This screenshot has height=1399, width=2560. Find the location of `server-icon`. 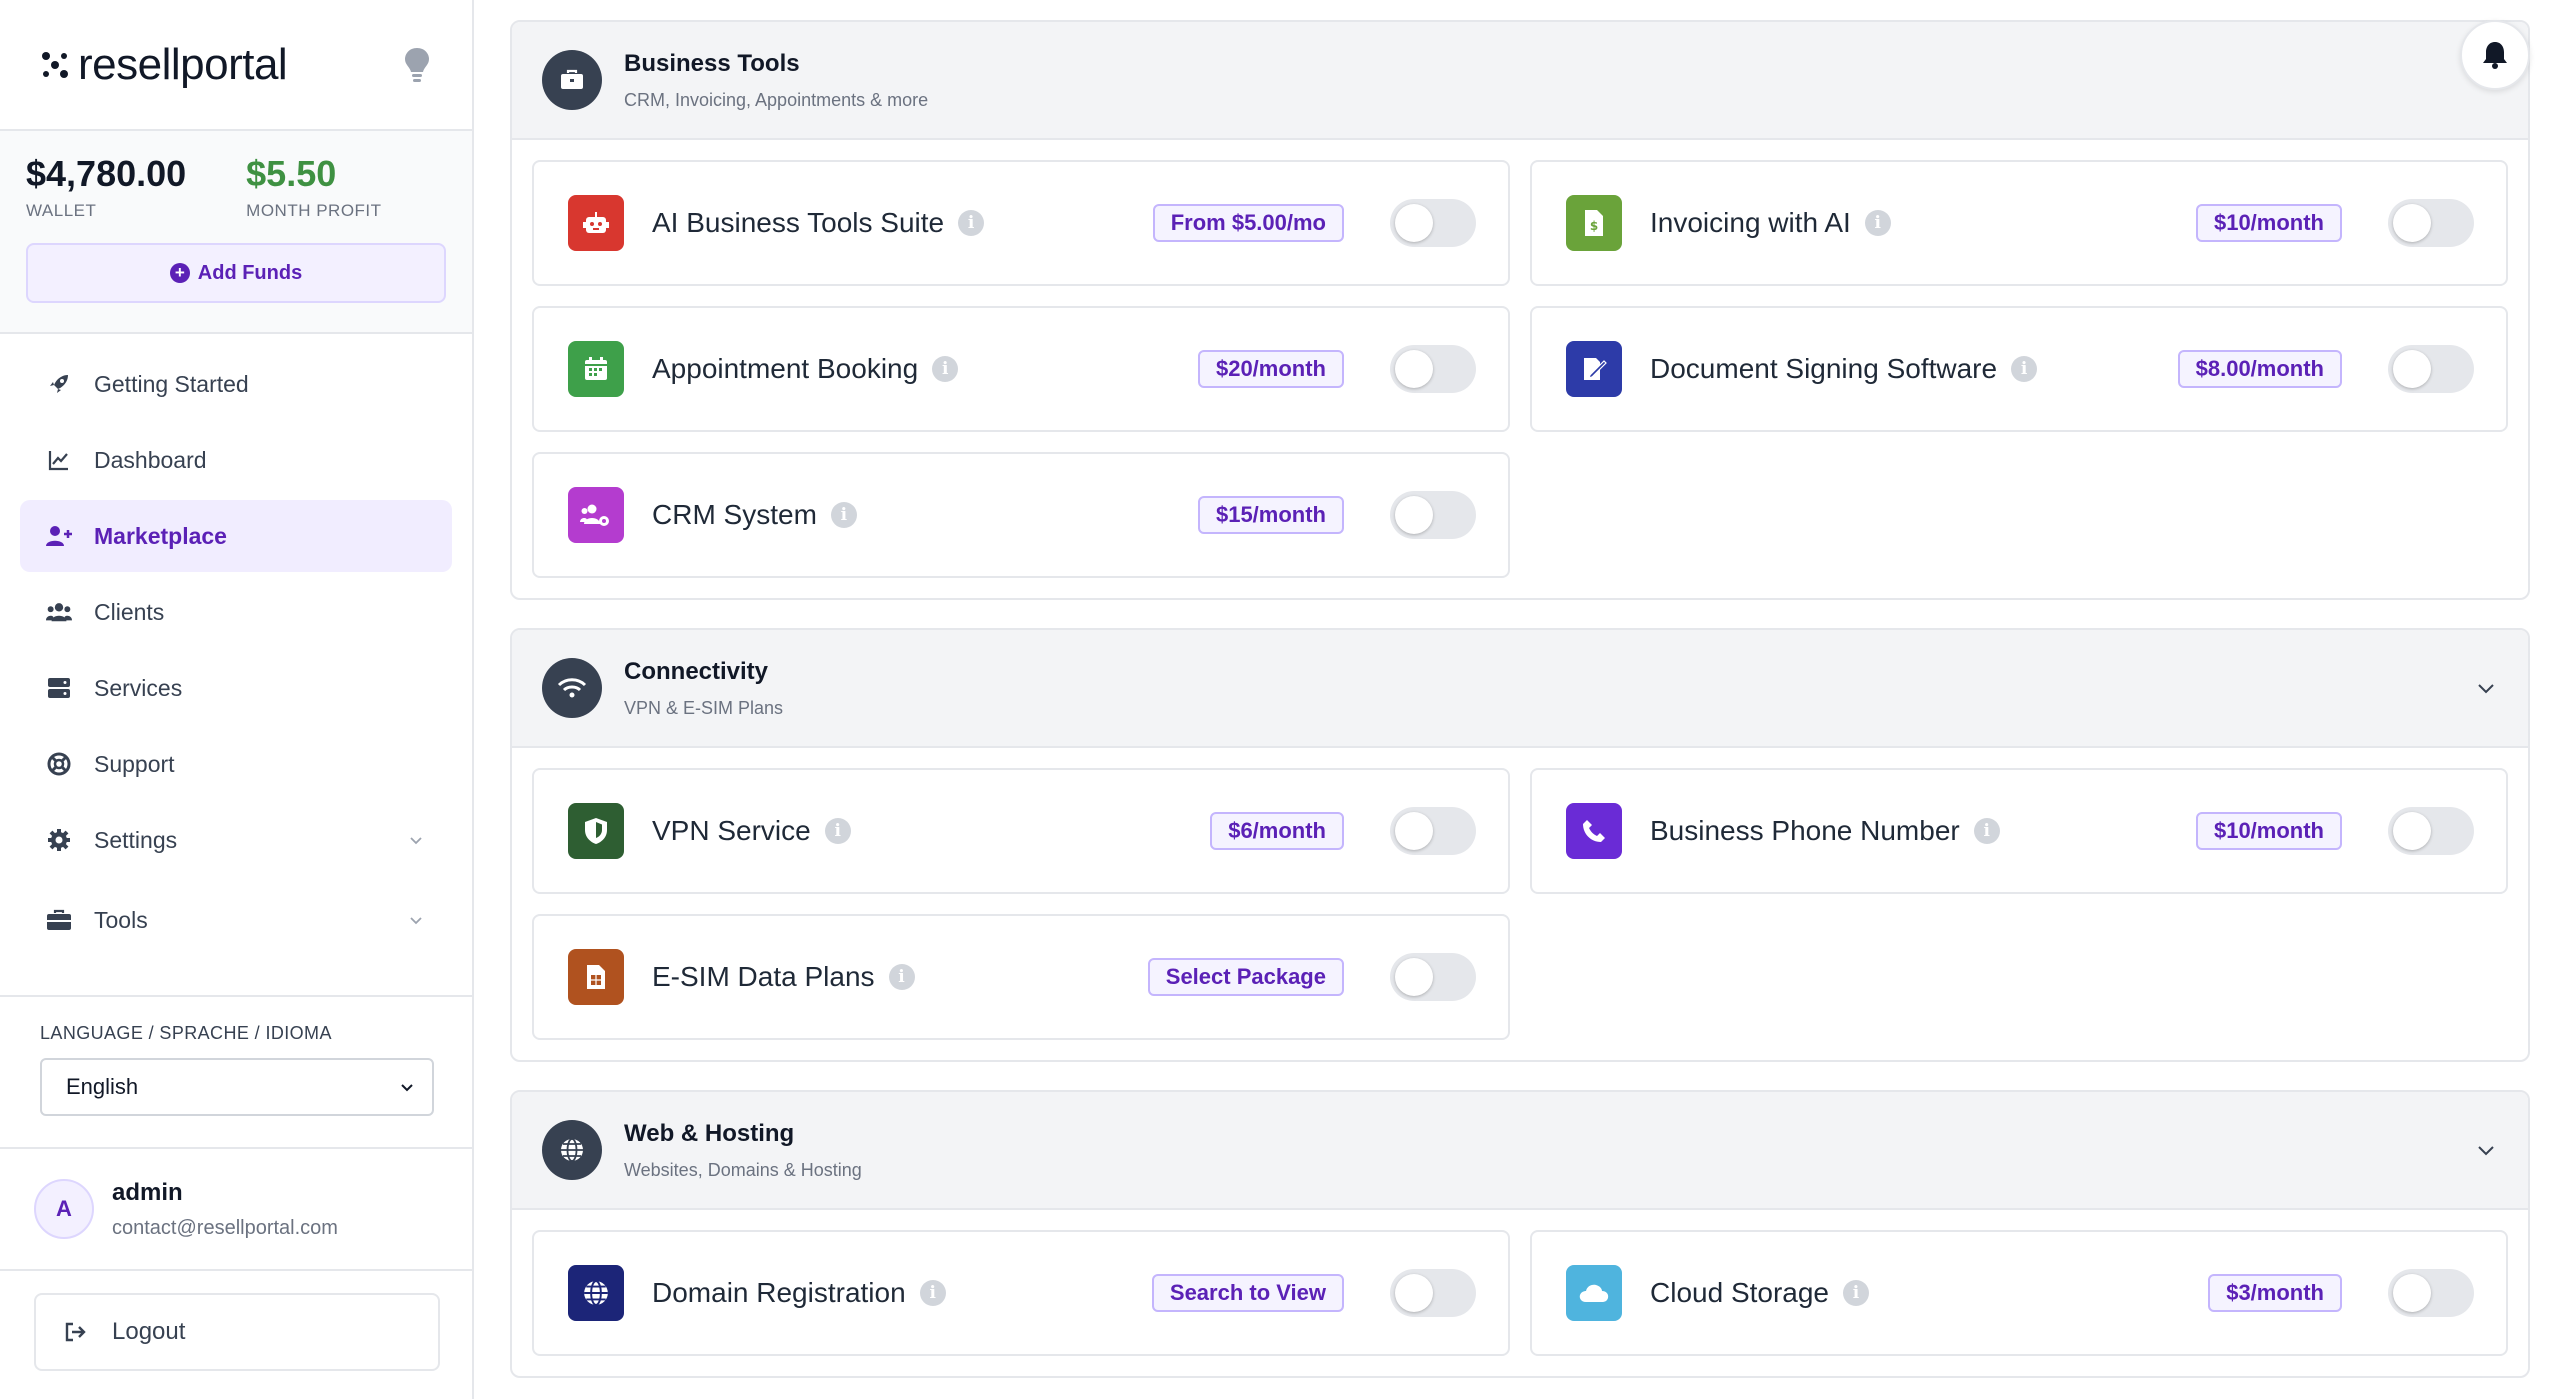

server-icon is located at coordinates (59, 688).